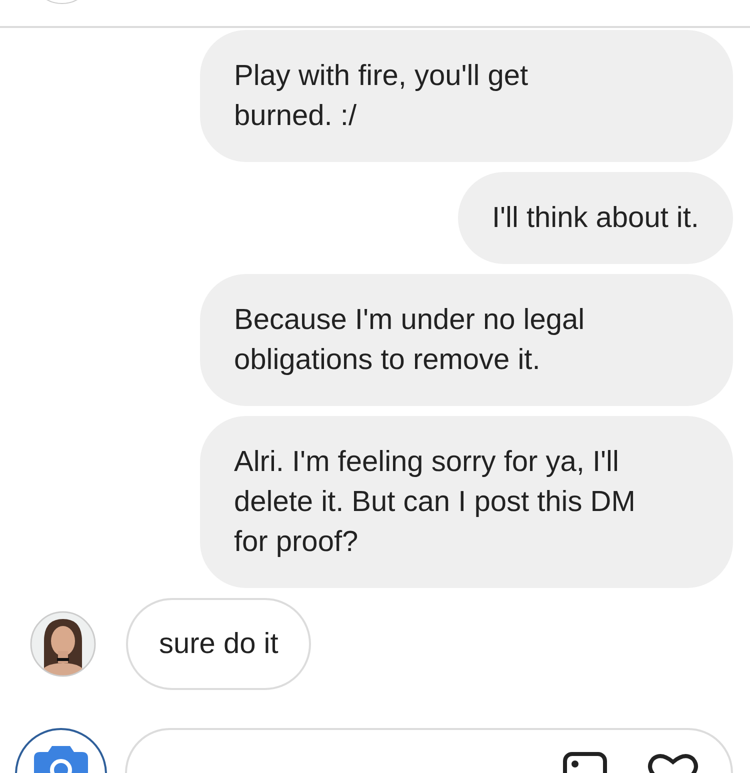 The height and width of the screenshot is (773, 750). Describe the element at coordinates (219, 644) in the screenshot. I see `received-message: sure do it` at that location.